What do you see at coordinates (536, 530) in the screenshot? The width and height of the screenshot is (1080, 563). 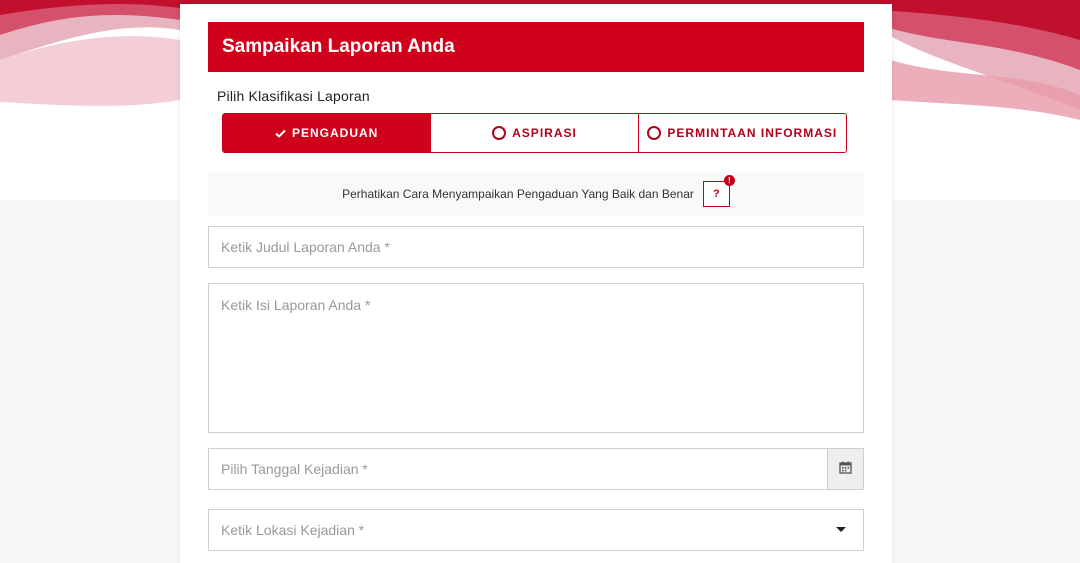 I see `incident-location-select: Ketik Lokasi Kejadian *` at bounding box center [536, 530].